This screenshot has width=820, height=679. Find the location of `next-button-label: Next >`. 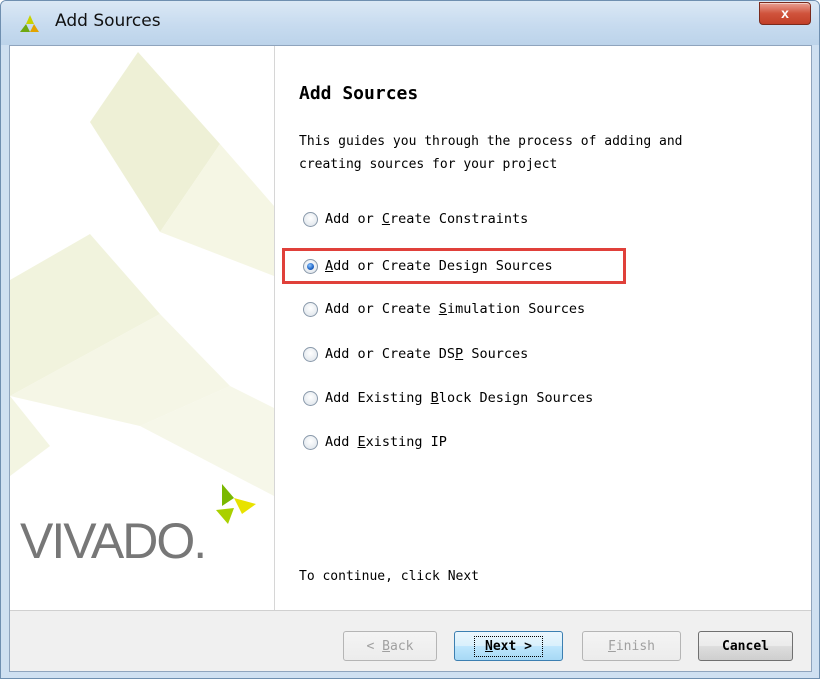

next-button-label: Next > is located at coordinates (508, 646).